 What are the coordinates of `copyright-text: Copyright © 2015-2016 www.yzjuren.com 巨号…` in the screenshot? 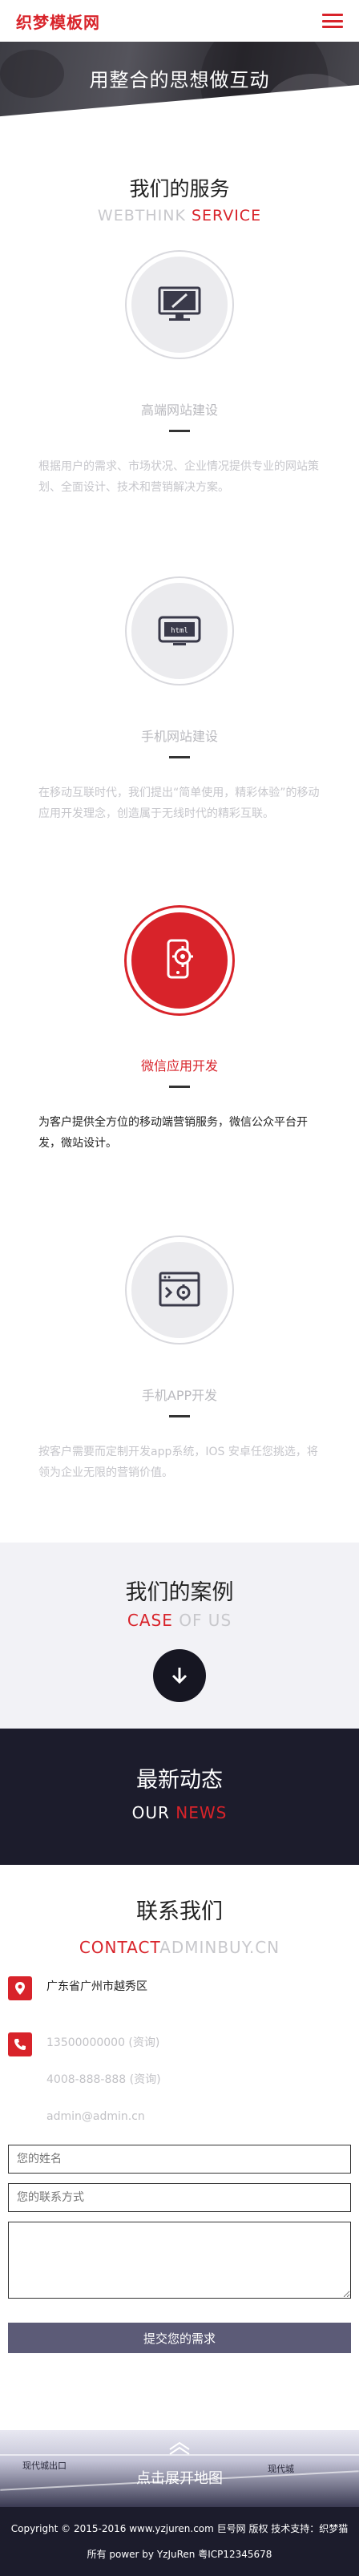 It's located at (179, 2528).